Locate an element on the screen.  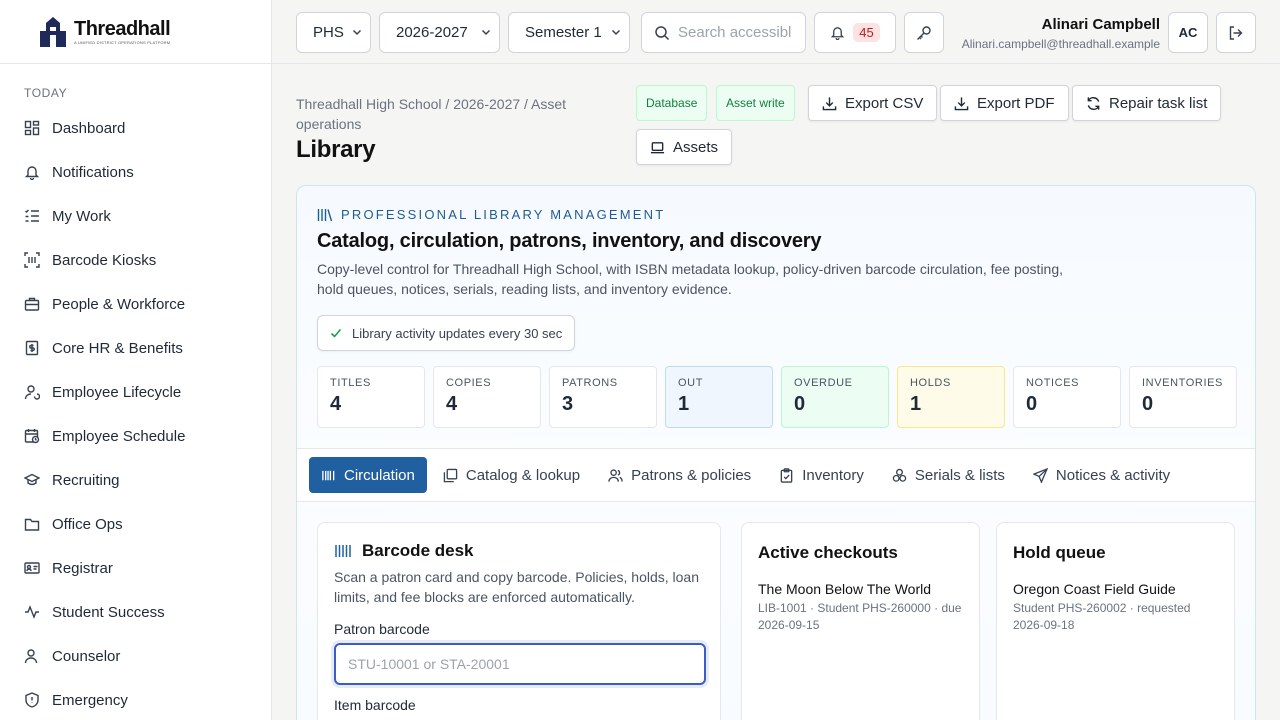
sidebar-item-student-success: Student Success is located at coordinates (135, 612).